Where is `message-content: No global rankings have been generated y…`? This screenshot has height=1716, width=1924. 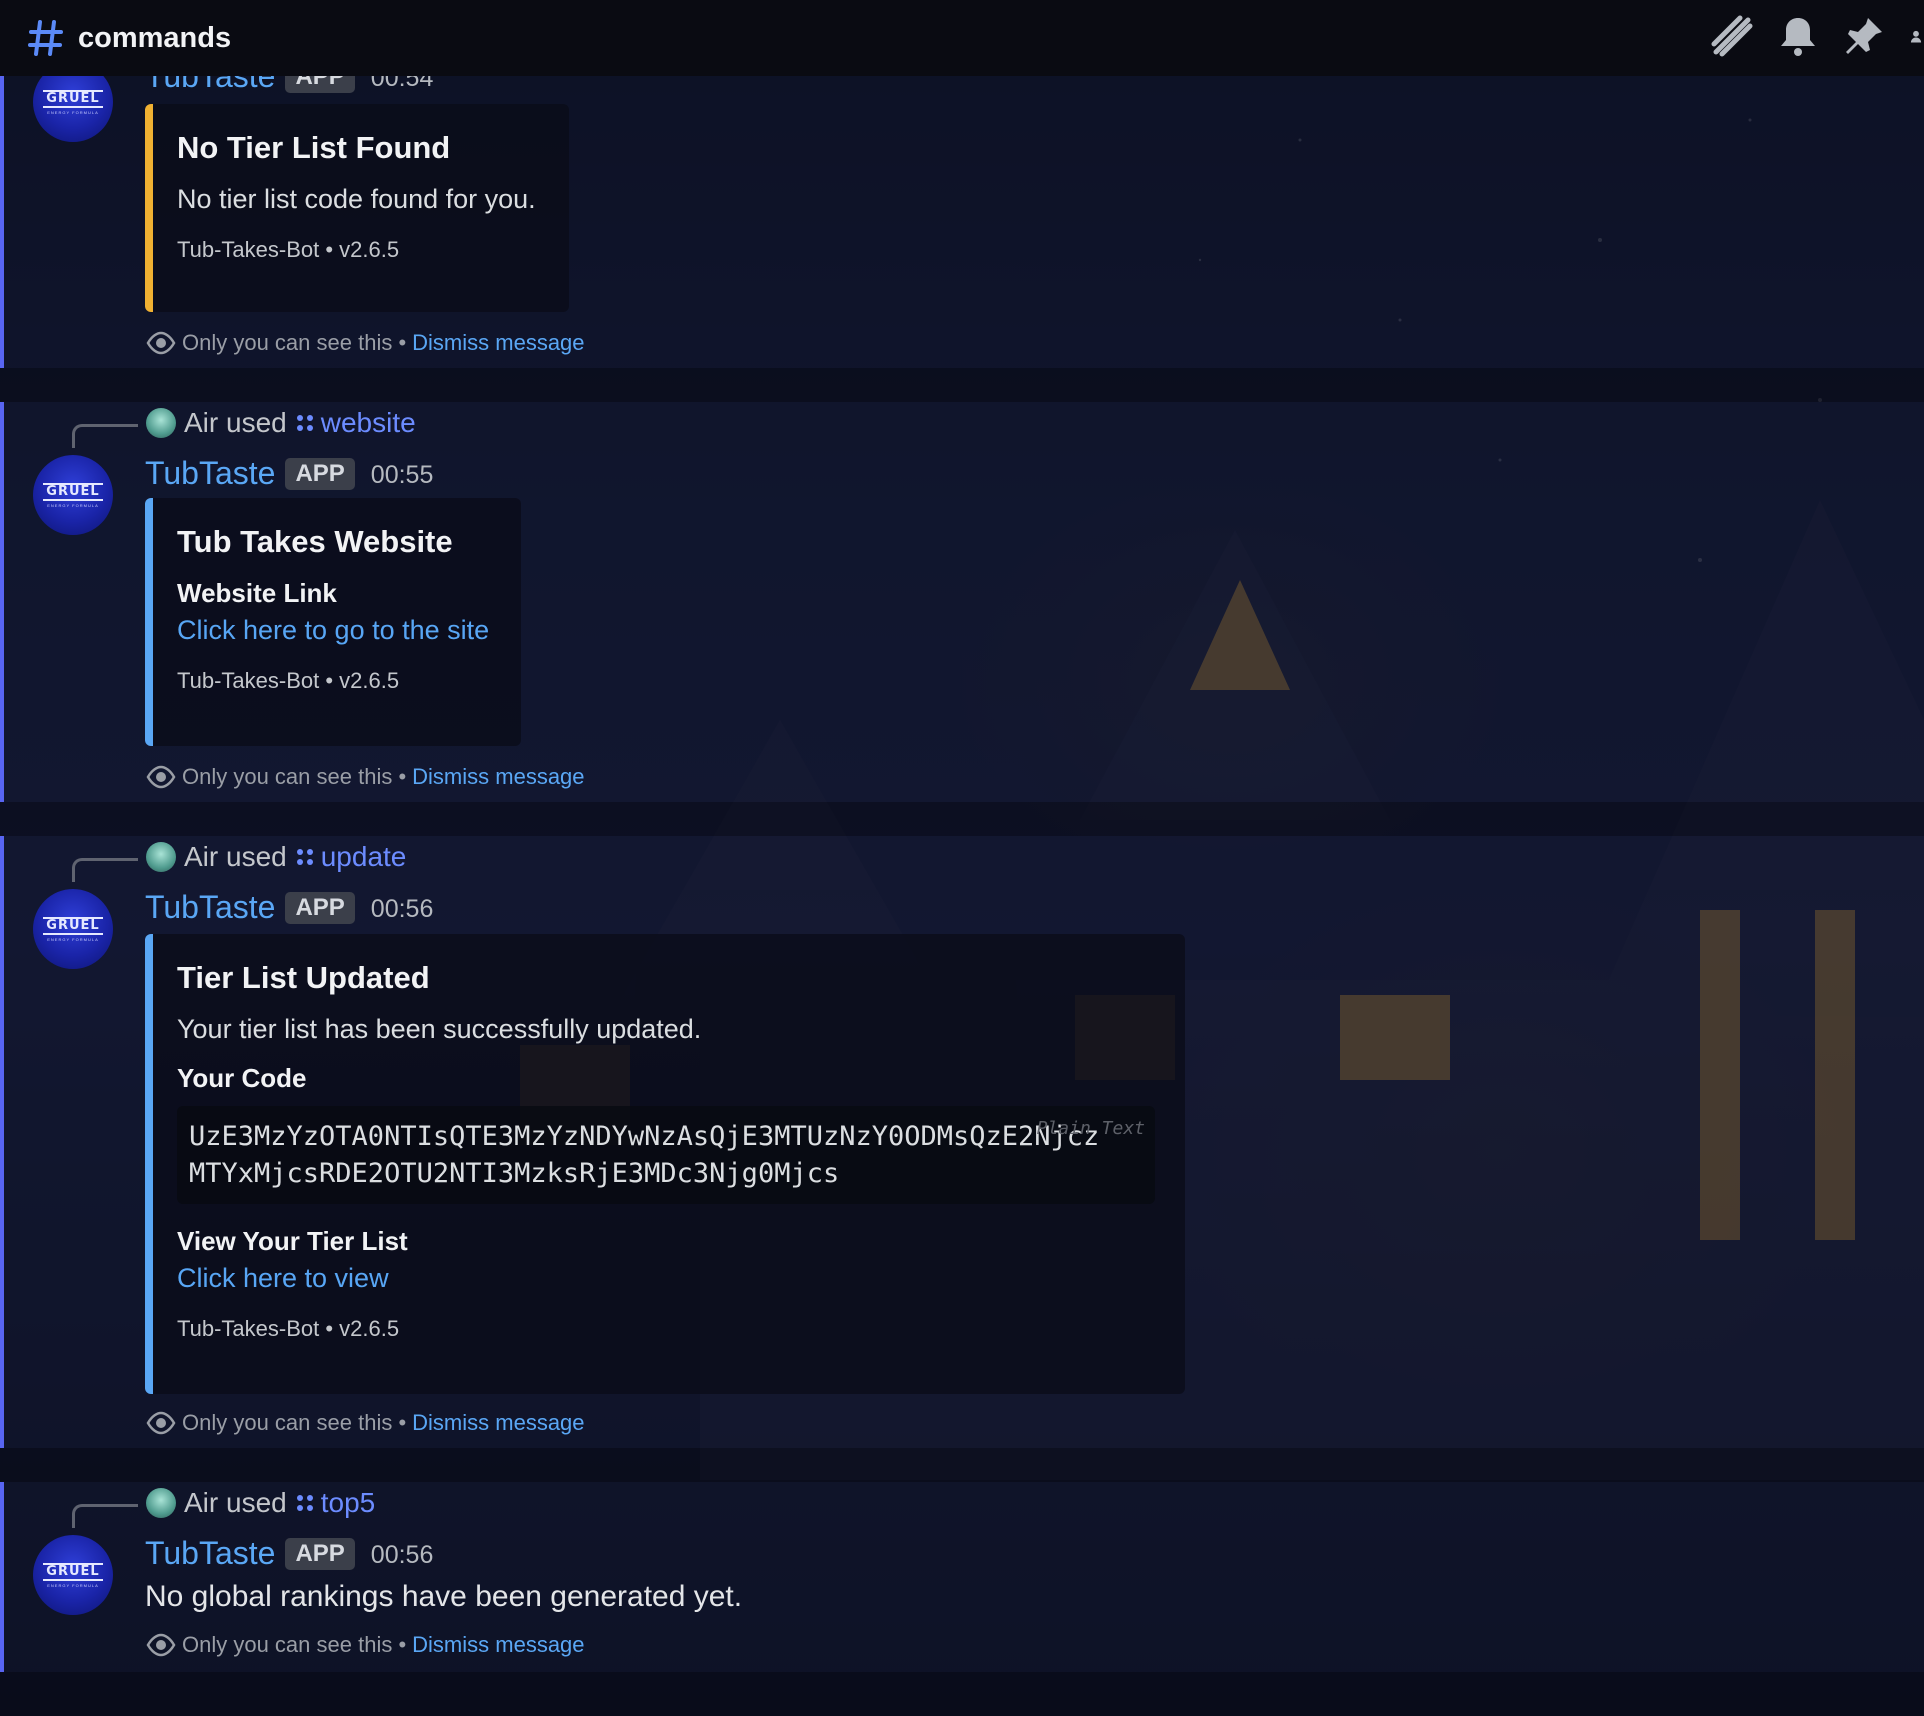 message-content: No global rankings have been generated y… is located at coordinates (444, 1596).